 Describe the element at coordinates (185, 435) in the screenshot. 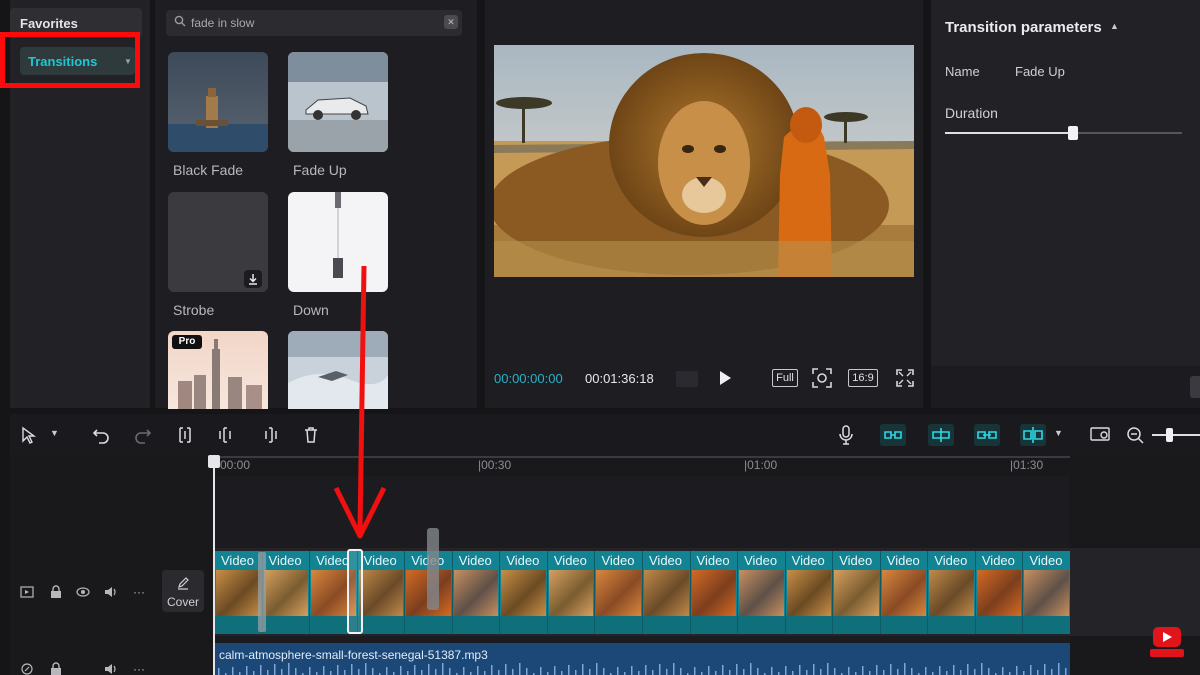

I see `split-icon` at that location.